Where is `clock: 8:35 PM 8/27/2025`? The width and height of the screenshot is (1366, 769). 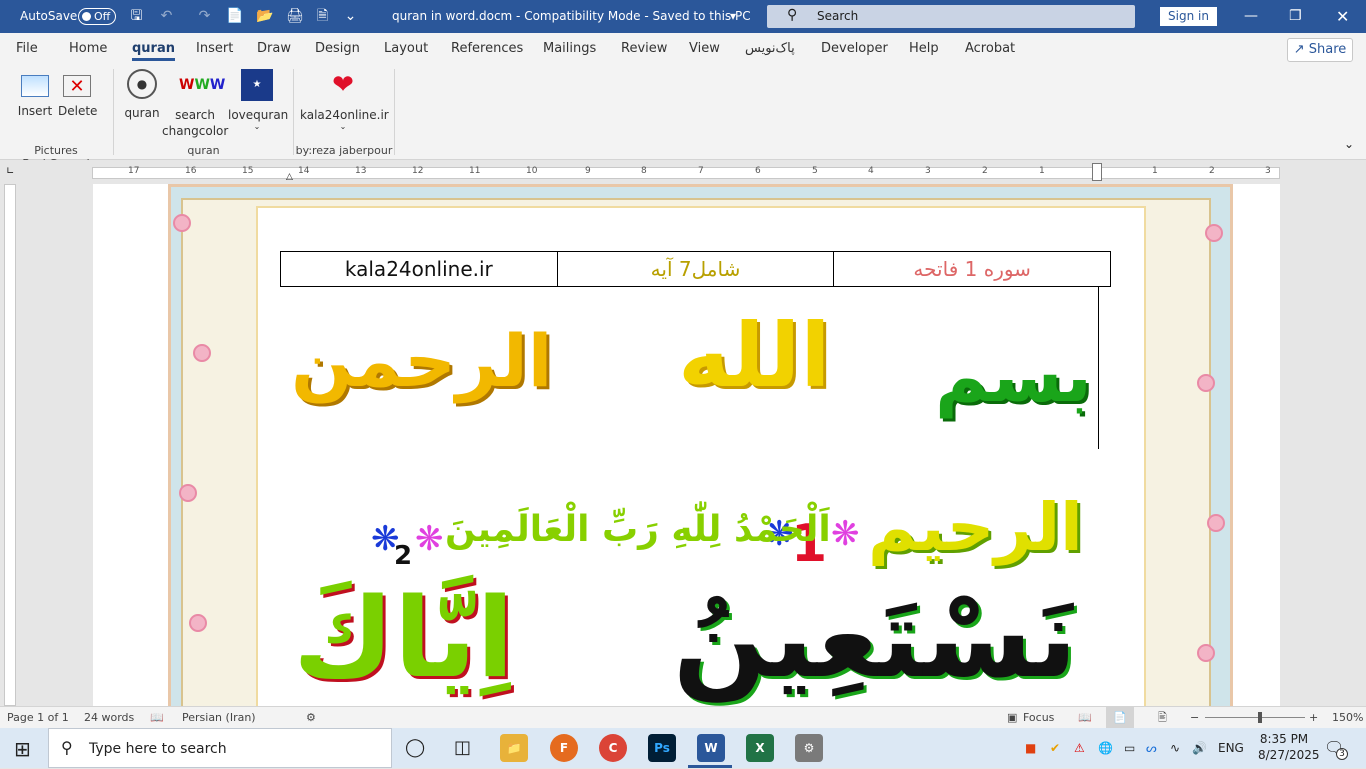
clock: 8:35 PM 8/27/2025 is located at coordinates (1289, 747).